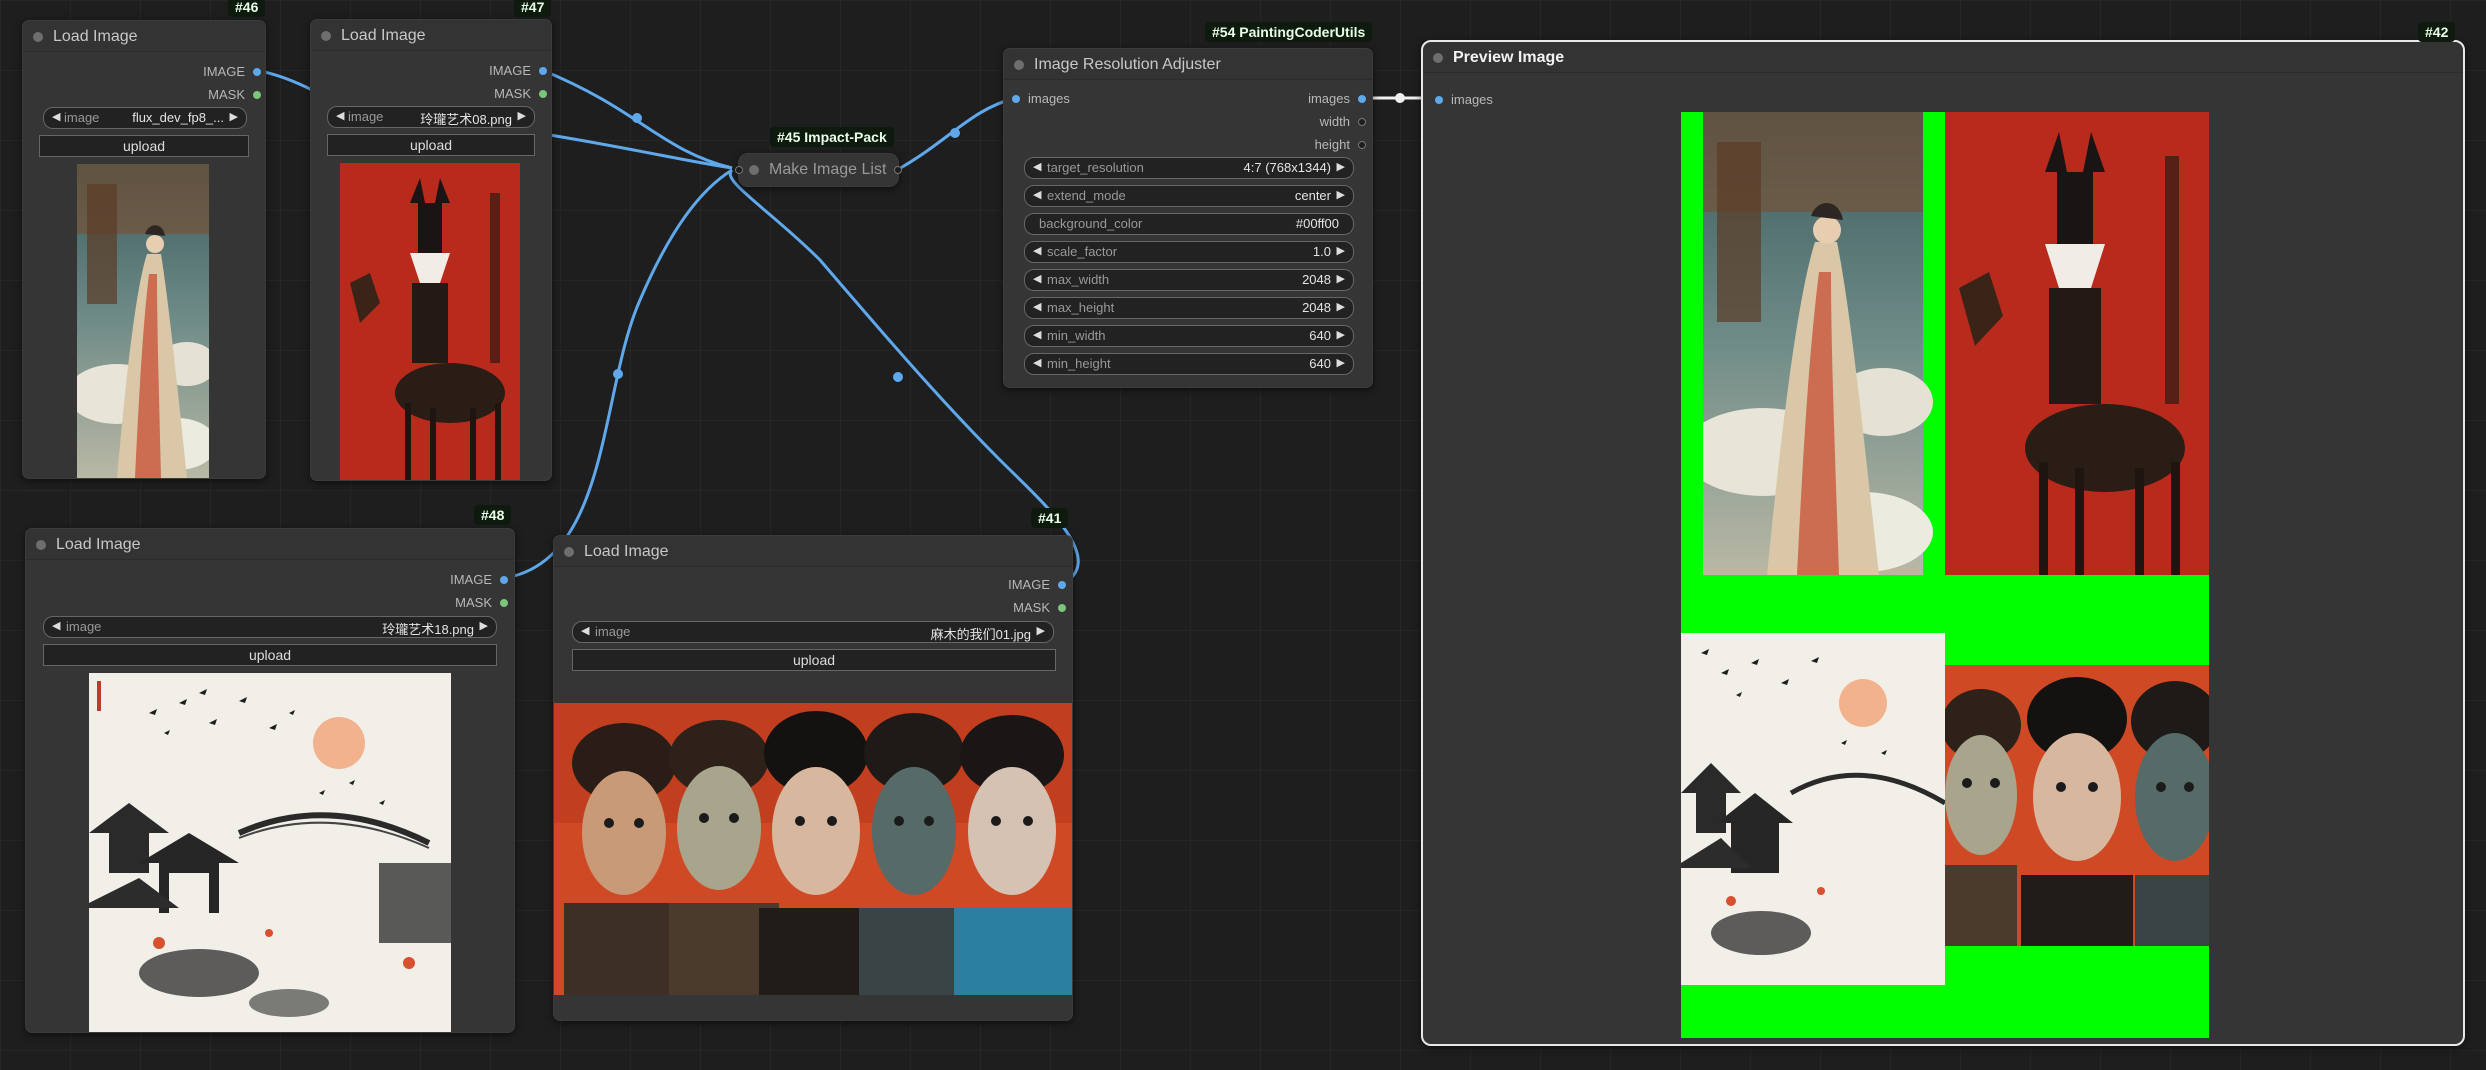 The image size is (2486, 1070). Describe the element at coordinates (1189, 308) in the screenshot. I see `max-height-stepper: ◀ max_height 2048 ▶` at that location.